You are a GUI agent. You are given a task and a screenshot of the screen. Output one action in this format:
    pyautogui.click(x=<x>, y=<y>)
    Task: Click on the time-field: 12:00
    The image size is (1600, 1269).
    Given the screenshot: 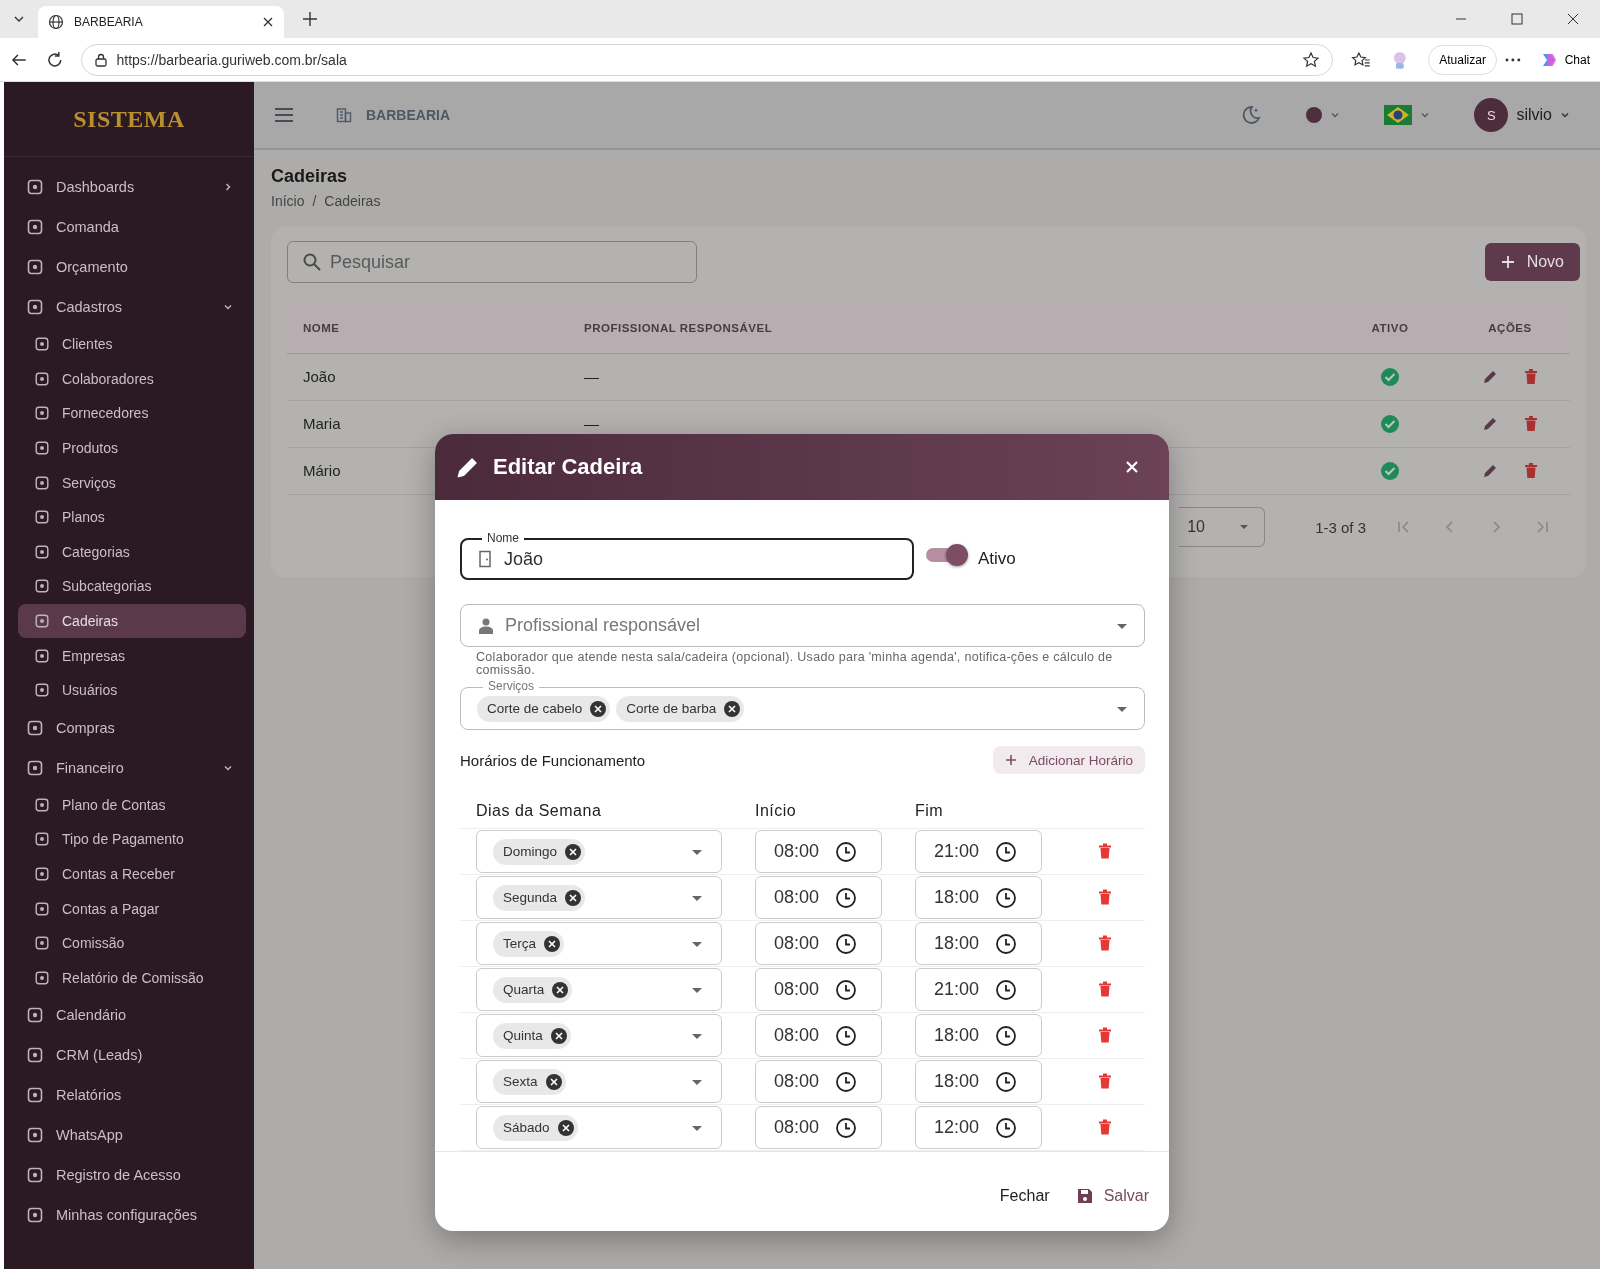 What is the action you would take?
    pyautogui.click(x=978, y=1127)
    